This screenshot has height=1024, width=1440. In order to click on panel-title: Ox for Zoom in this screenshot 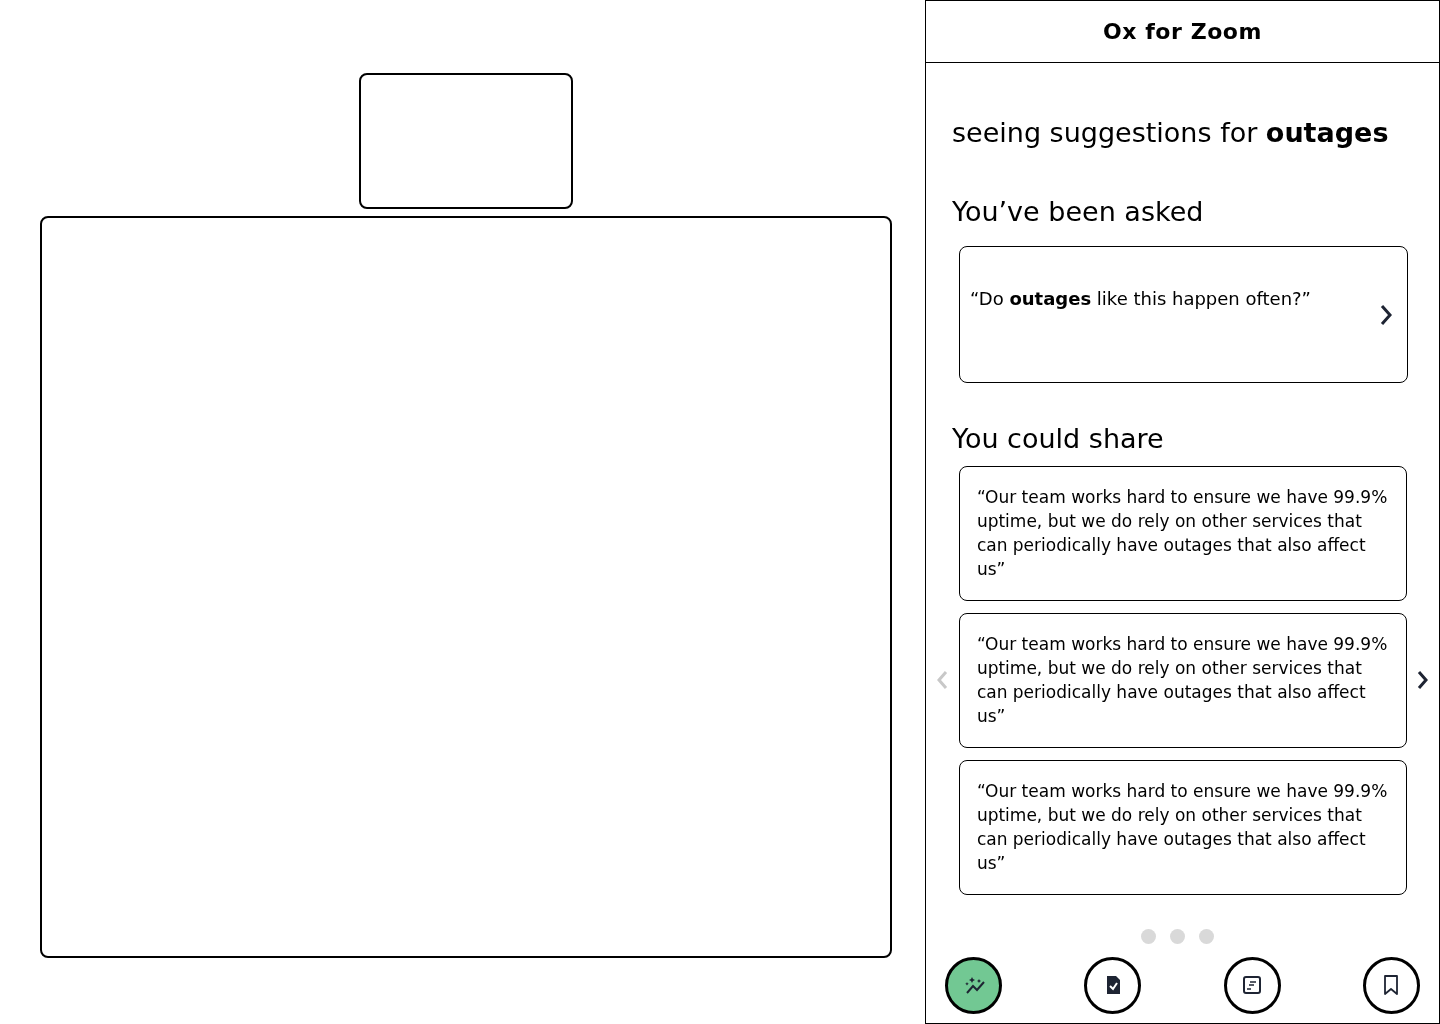, I will do `click(1182, 32)`.